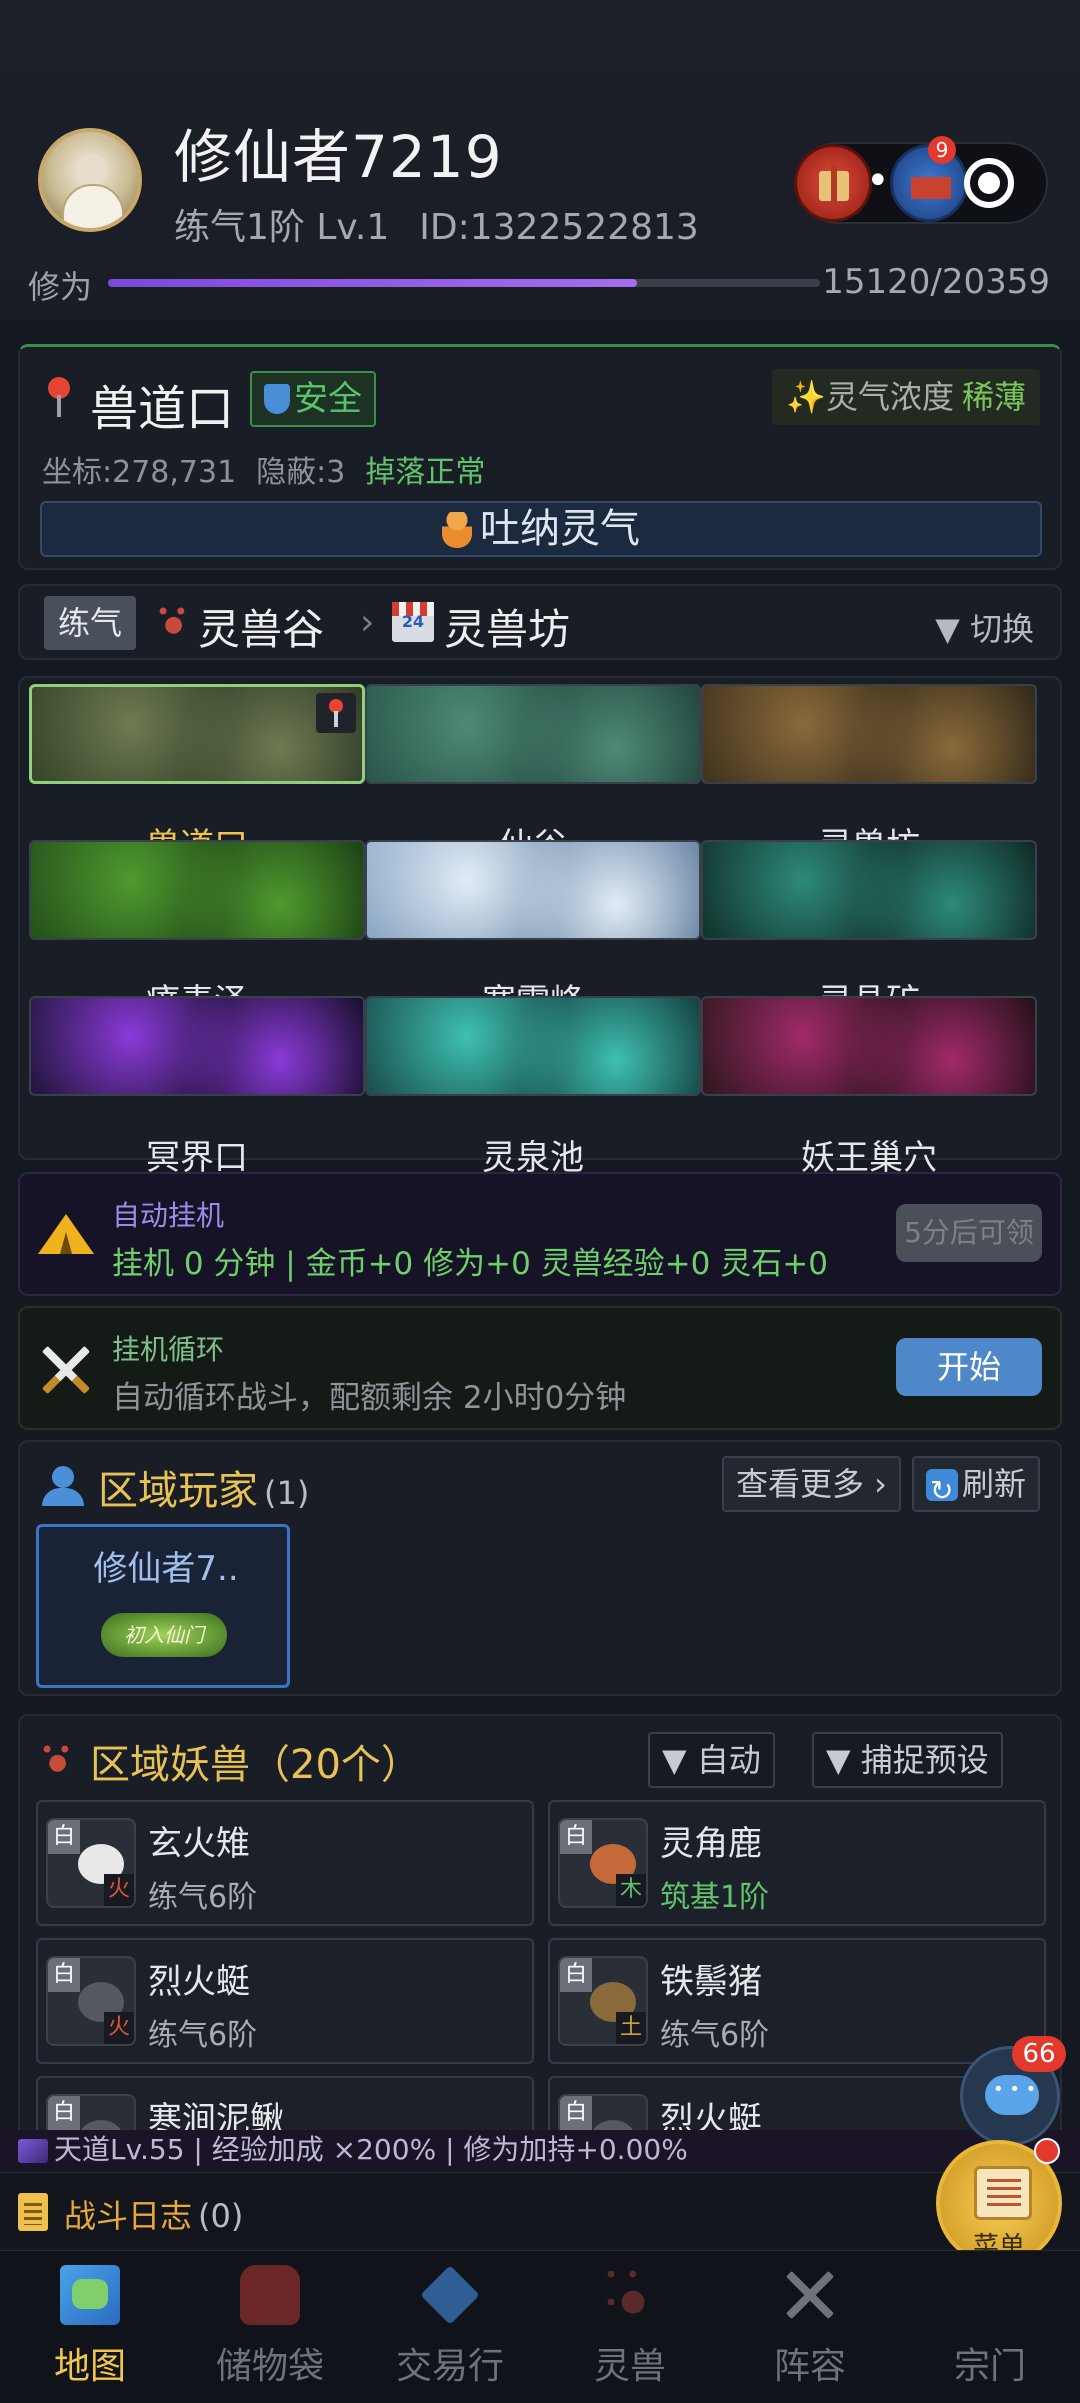 This screenshot has width=1080, height=2403. Describe the element at coordinates (984, 627) in the screenshot. I see `switch-area-button: ▼ 切换` at that location.